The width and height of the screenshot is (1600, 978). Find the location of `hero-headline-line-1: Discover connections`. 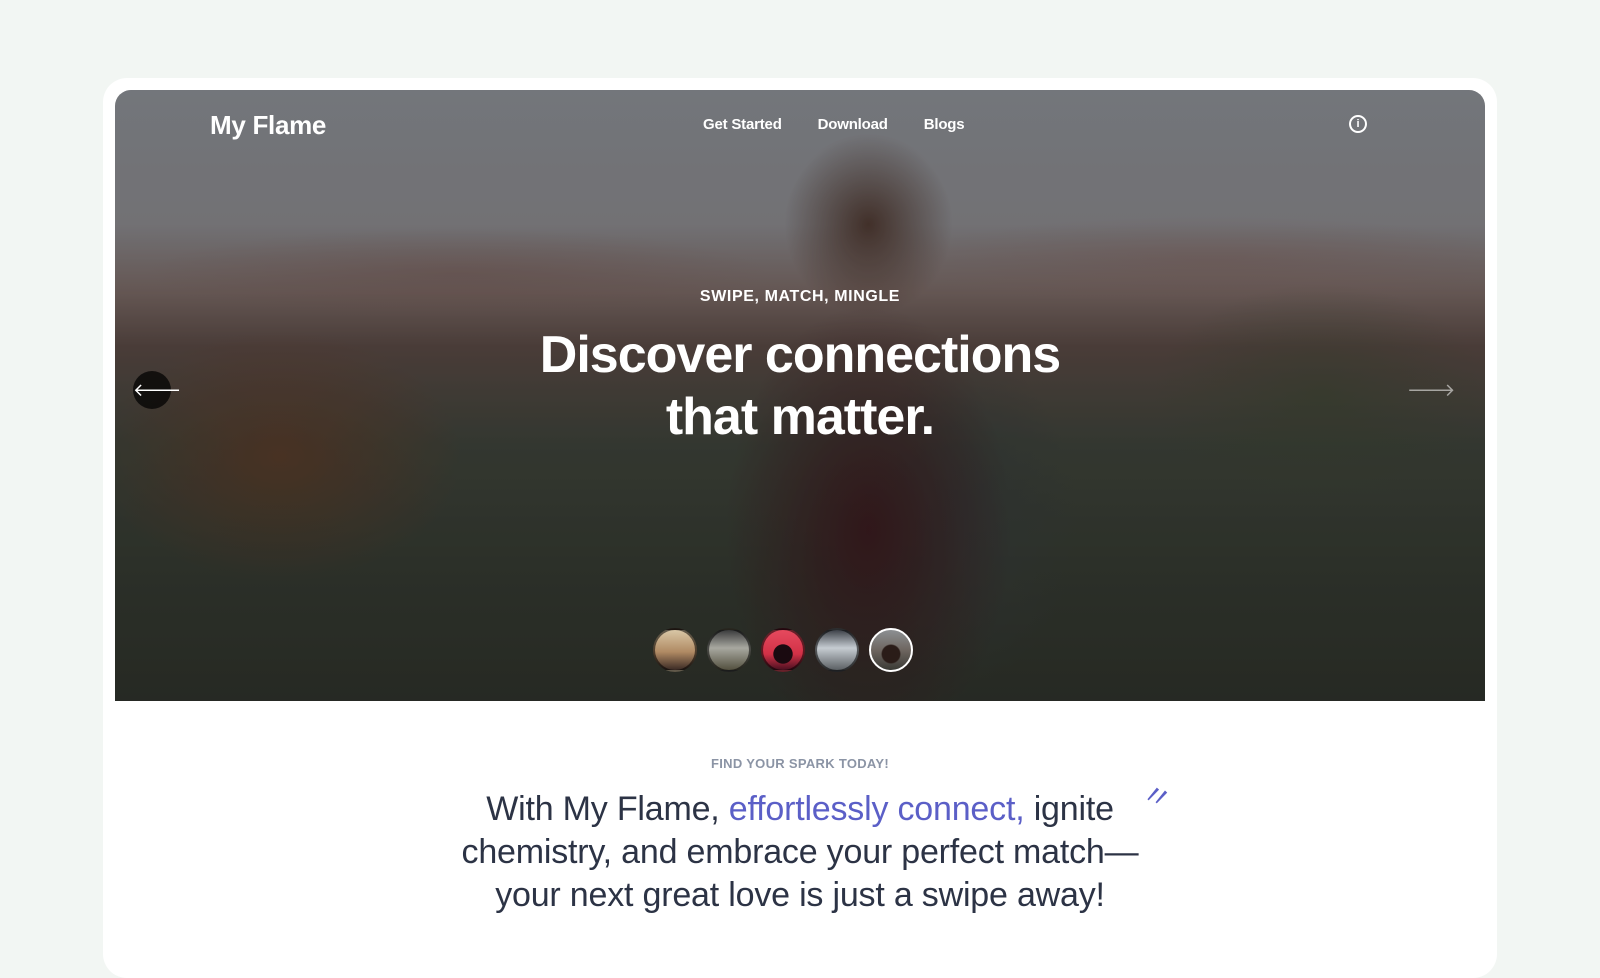

hero-headline-line-1: Discover connections is located at coordinates (800, 355).